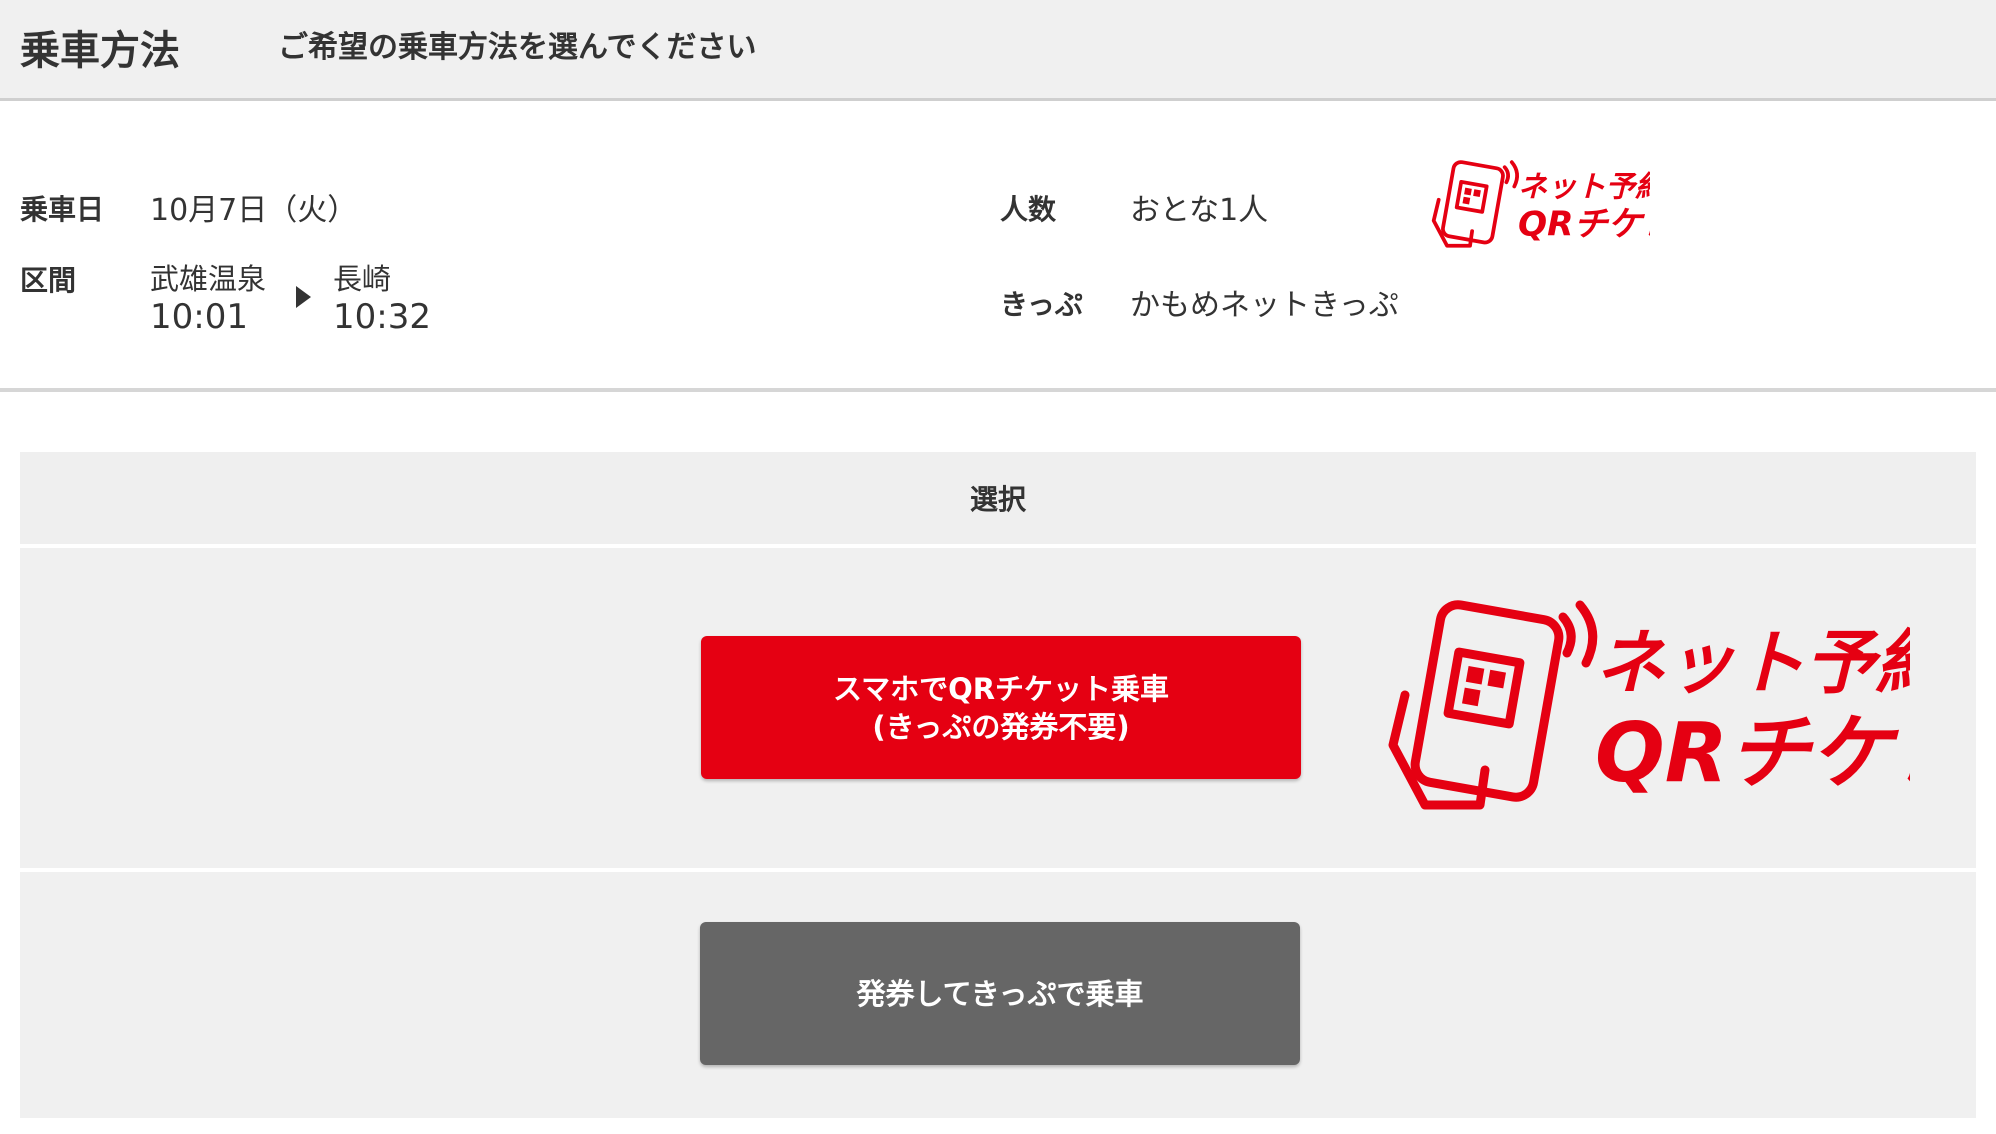 The height and width of the screenshot is (1134, 1996). Describe the element at coordinates (48, 280) in the screenshot. I see `section-label: 区間` at that location.